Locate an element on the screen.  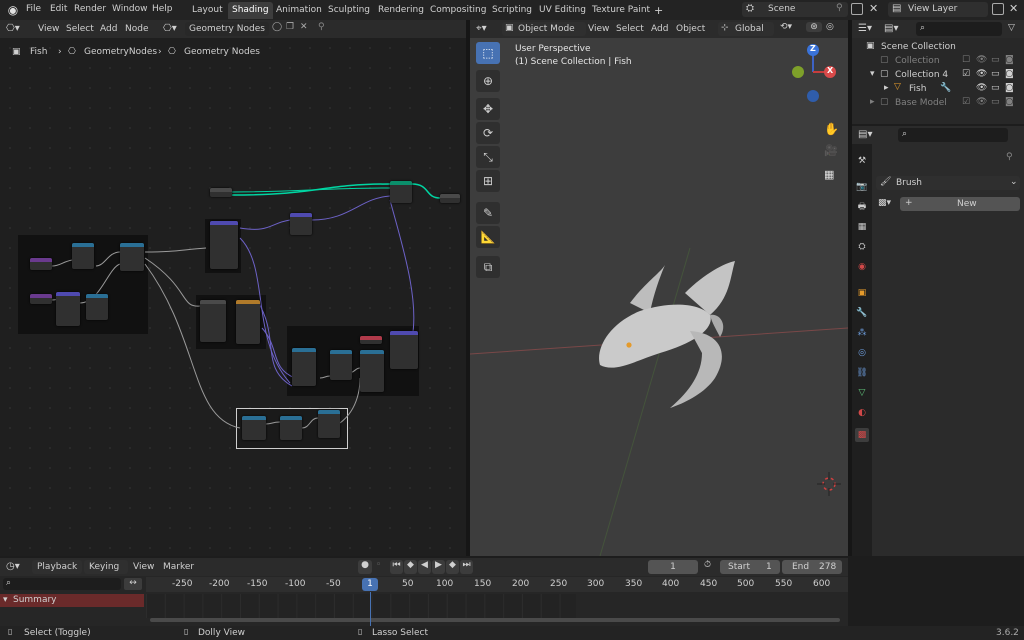
modifier-tab-icon: 🔧 is located at coordinates (862, 313).